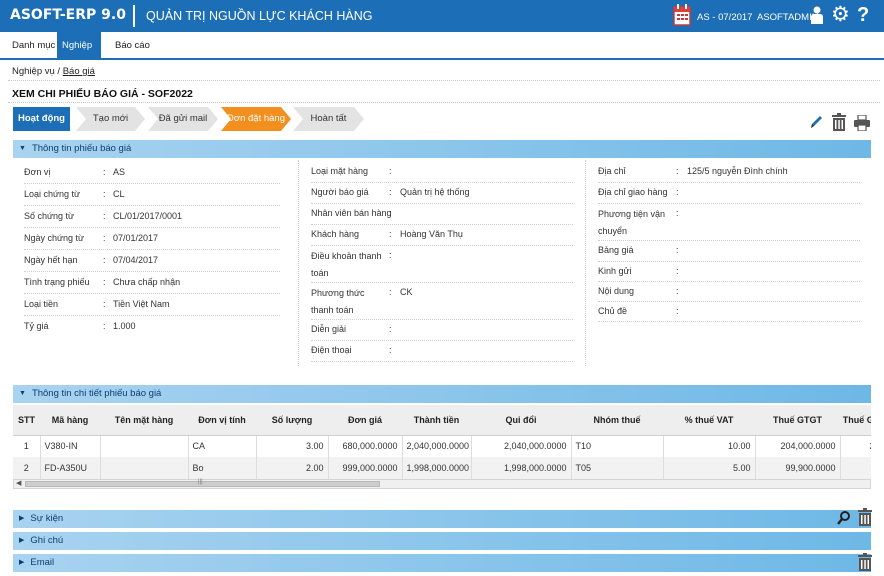  Describe the element at coordinates (729, 312) in the screenshot. I see `field-chu-de: Chủ đề:` at that location.